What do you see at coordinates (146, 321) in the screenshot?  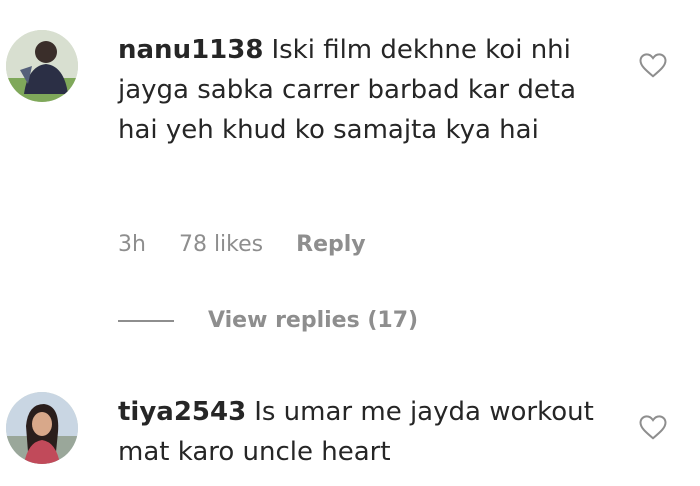 I see `divider-line` at bounding box center [146, 321].